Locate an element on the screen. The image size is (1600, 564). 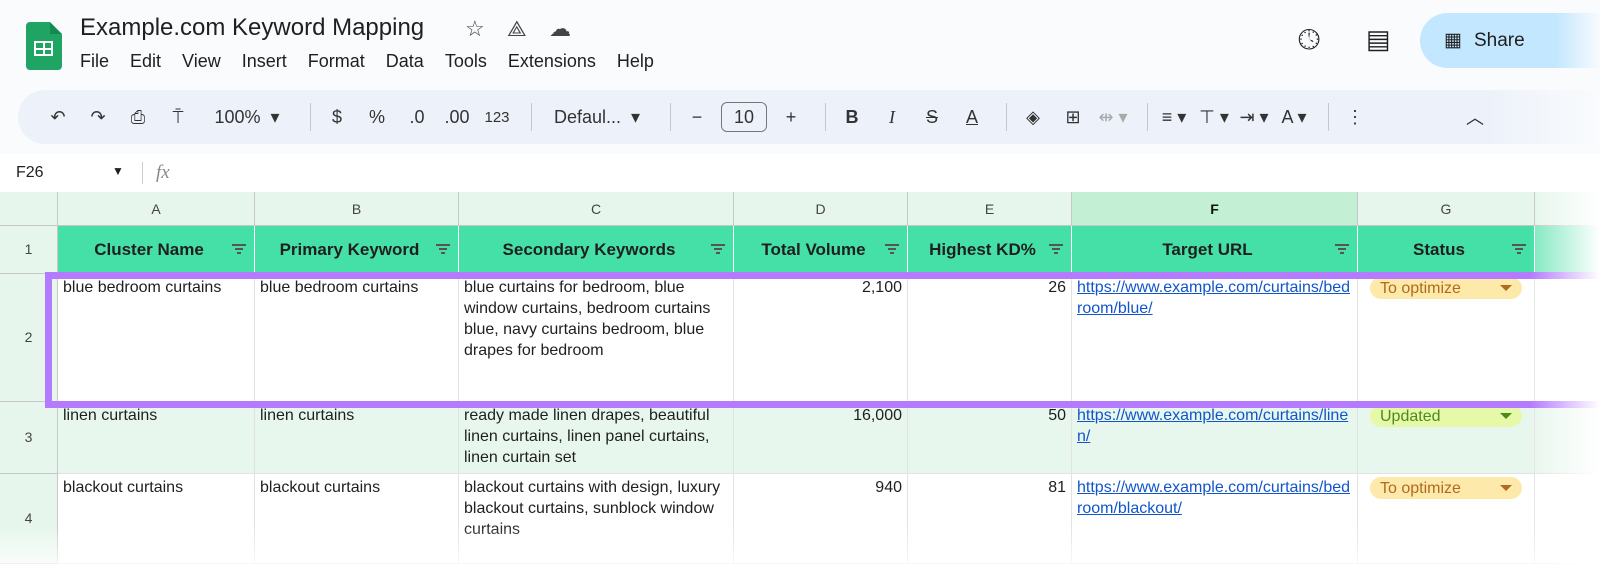
select-all-corner is located at coordinates (29, 209).